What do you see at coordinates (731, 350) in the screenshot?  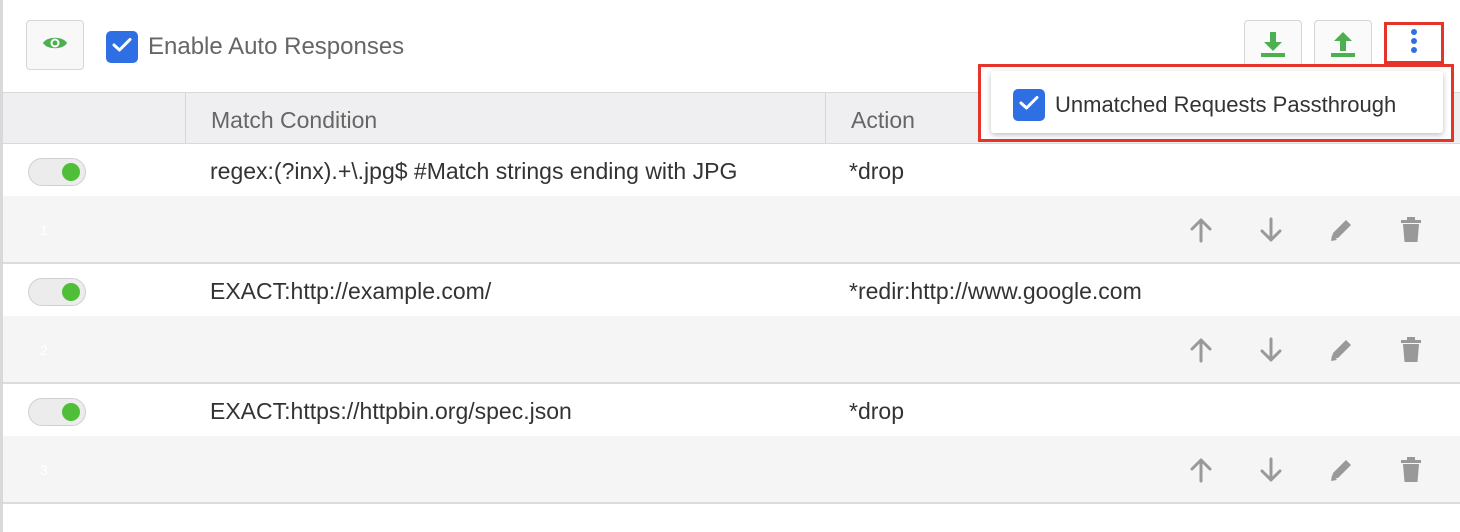 I see `rule-details: 2` at bounding box center [731, 350].